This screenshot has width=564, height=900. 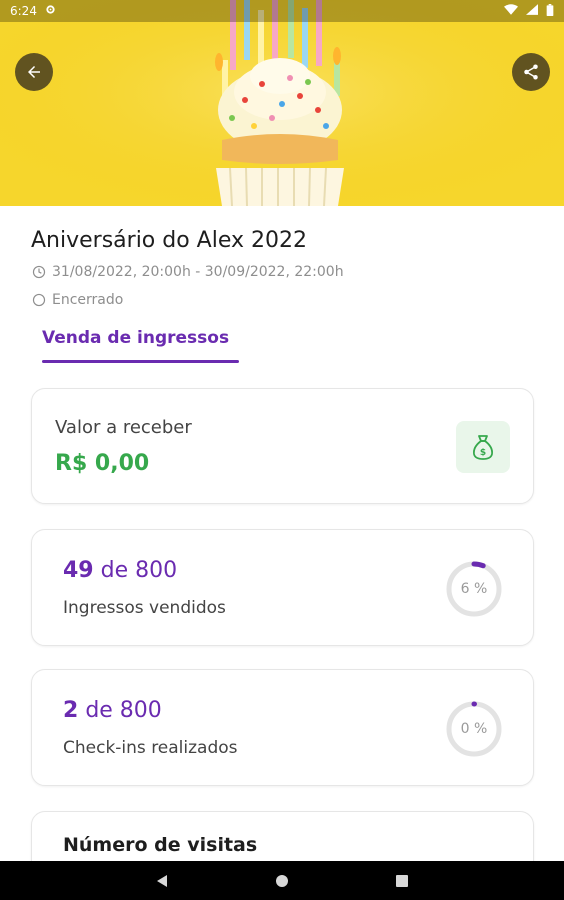 What do you see at coordinates (282, 587) in the screenshot?
I see `tickets-sold-card: 49 de 800 Ingressos vendidos 6 %` at bounding box center [282, 587].